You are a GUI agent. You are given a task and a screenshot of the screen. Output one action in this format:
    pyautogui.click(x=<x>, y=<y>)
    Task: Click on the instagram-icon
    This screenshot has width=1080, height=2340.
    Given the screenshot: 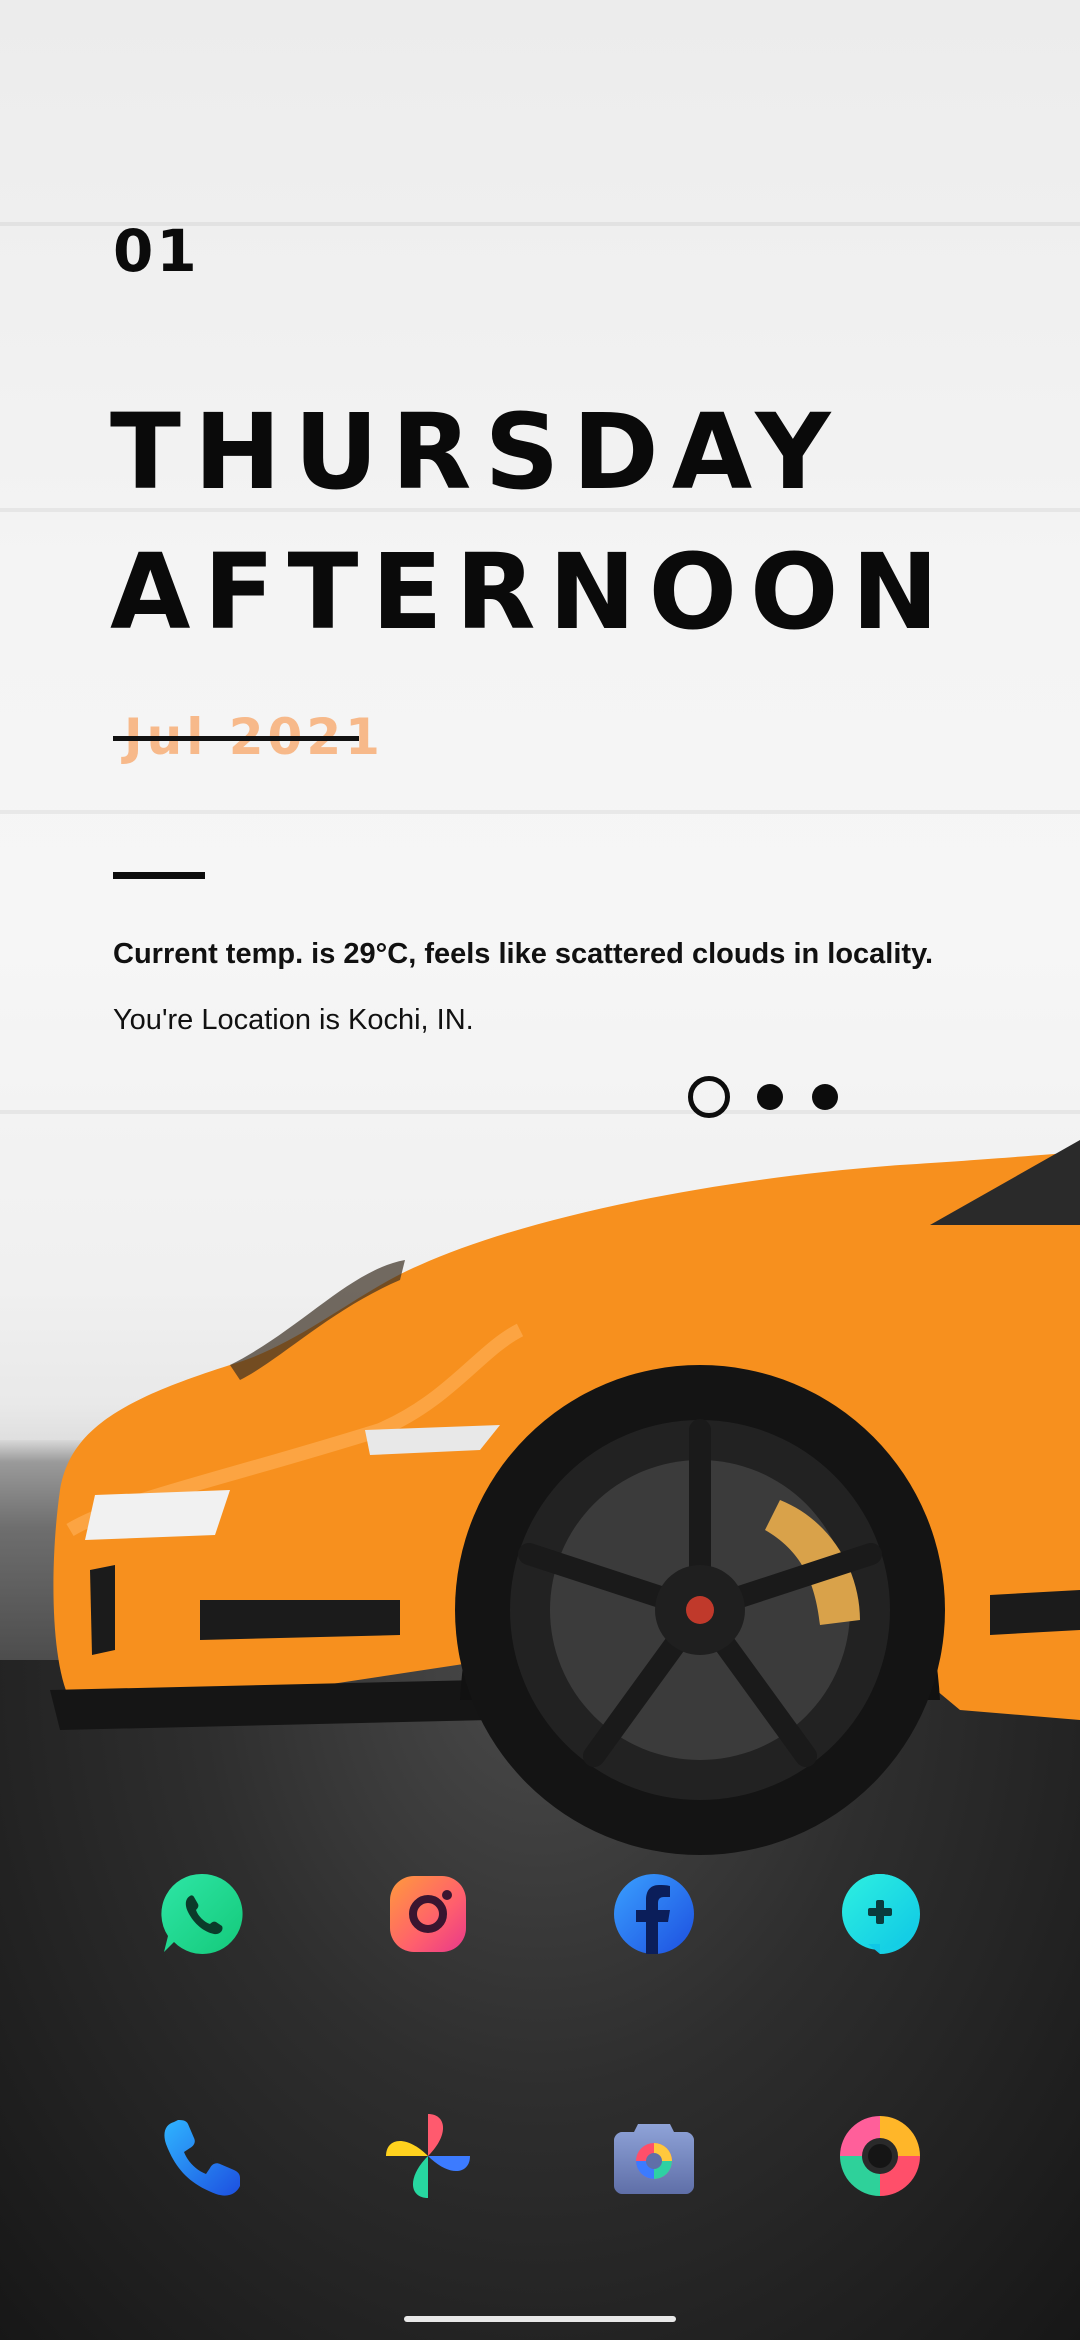 What is the action you would take?
    pyautogui.click(x=428, y=1914)
    